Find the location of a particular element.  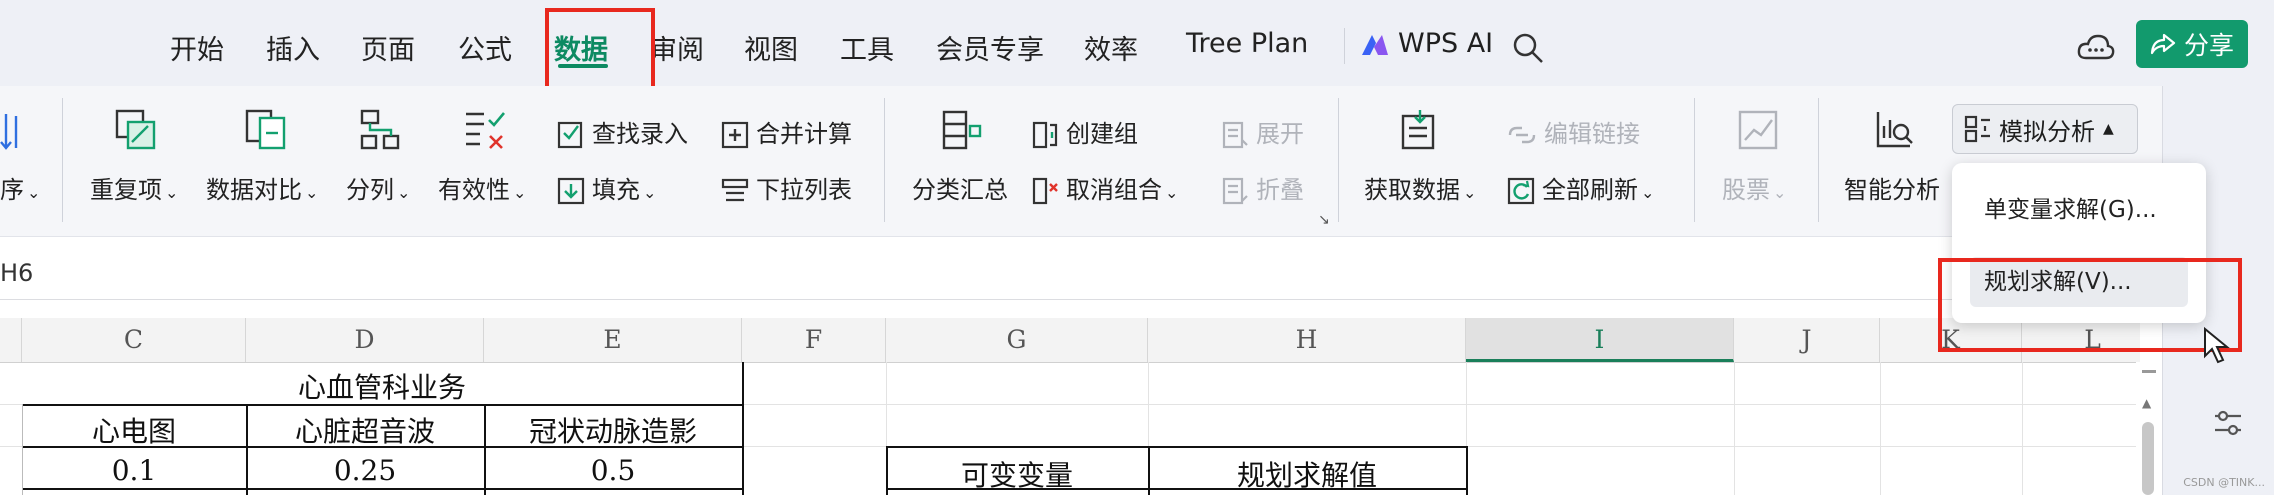

column-header-d: D is located at coordinates (365, 340).